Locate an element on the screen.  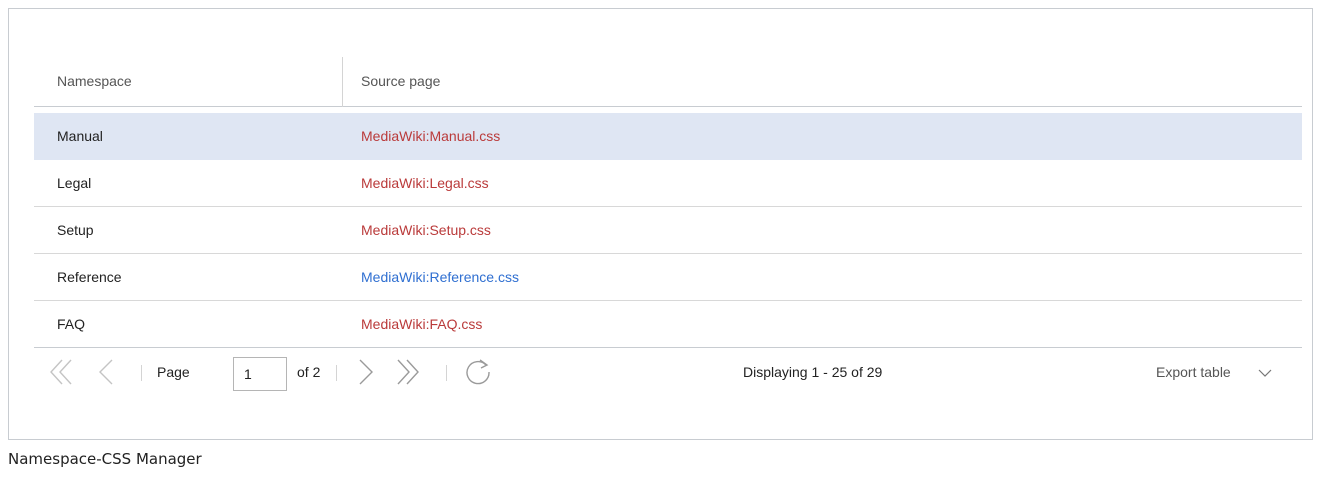
record-count-text: Displaying 1 - 25 of 29 is located at coordinates (813, 372).